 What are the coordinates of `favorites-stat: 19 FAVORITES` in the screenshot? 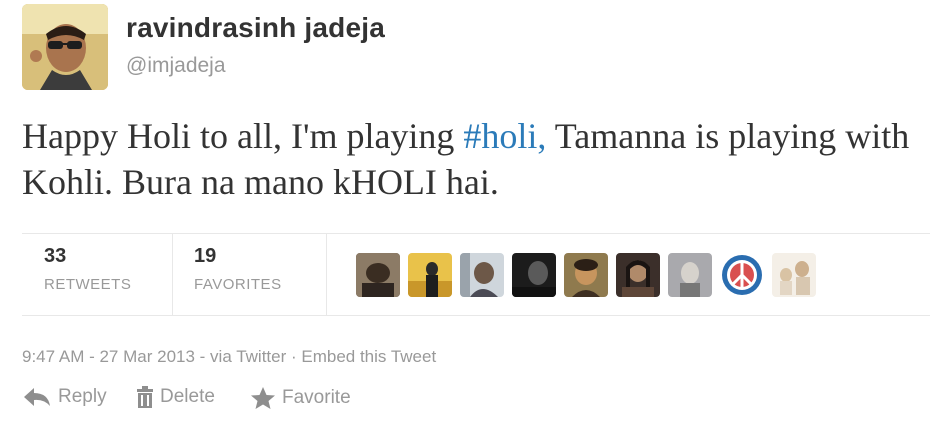 It's located at (227, 269).